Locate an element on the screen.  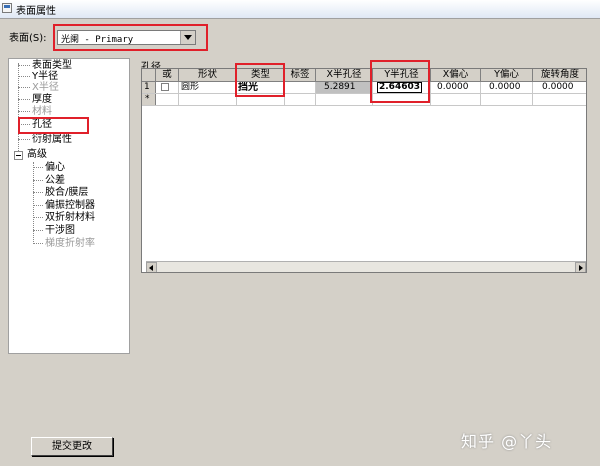
grid-header: 或 形状 类型 标签 X半孔径 Y半孔径 X偏心 Y偏心 旋转角度 is located at coordinates (364, 75).